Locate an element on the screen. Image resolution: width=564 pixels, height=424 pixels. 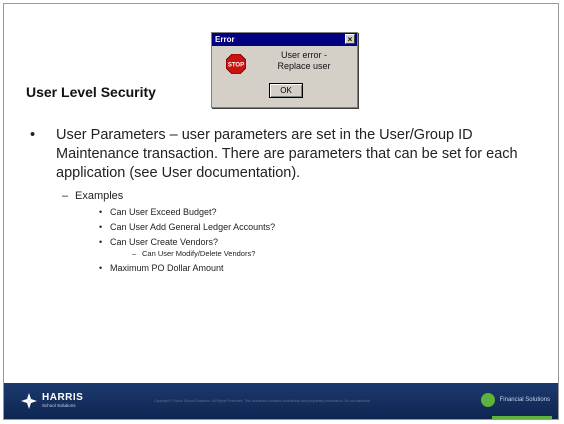
dialog-title: Error is located at coordinates (225, 39).